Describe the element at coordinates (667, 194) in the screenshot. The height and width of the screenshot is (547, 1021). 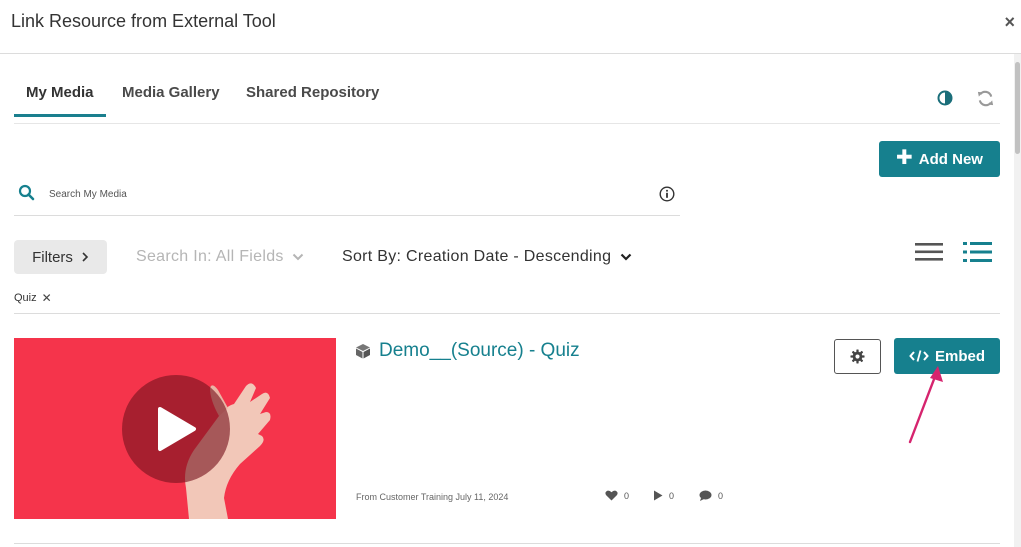
I see `info-icon` at that location.